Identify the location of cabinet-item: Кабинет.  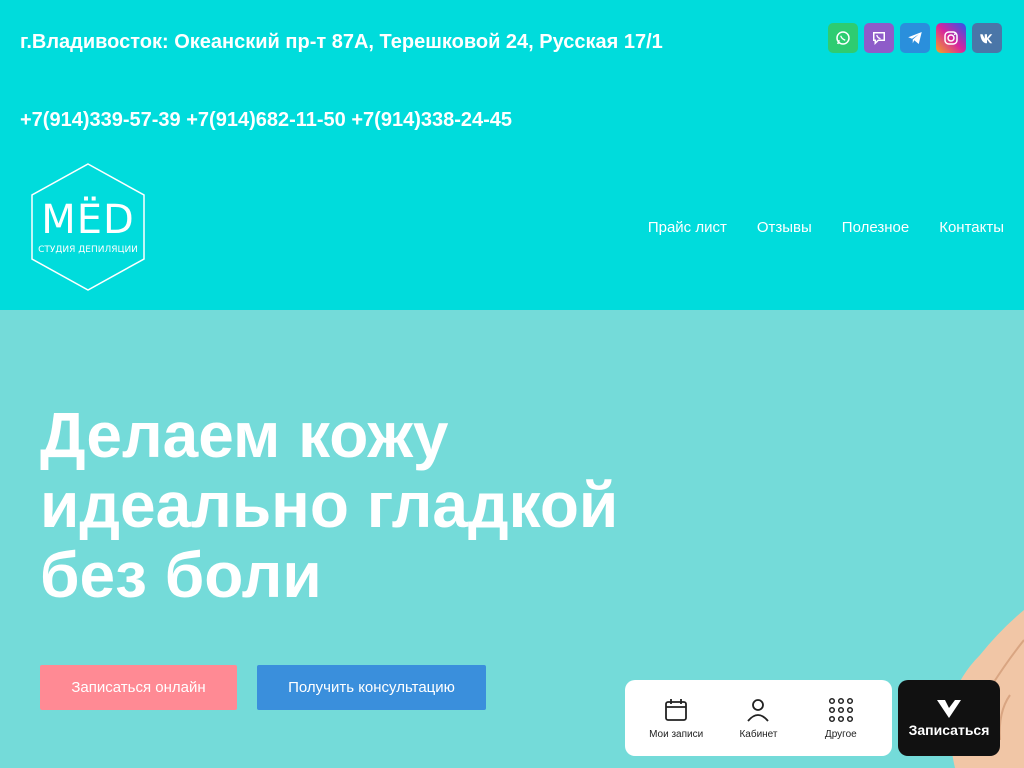
(758, 718).